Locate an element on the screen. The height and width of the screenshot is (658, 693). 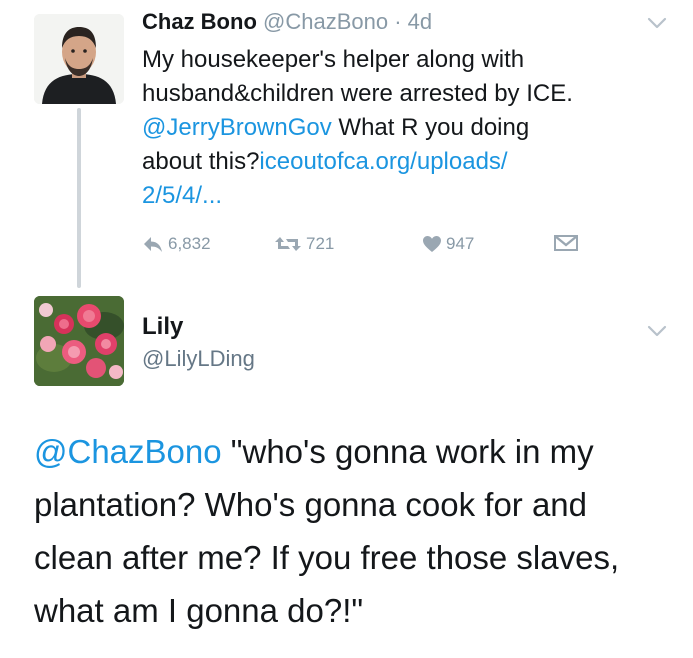
avatar-chaz-bono is located at coordinates (79, 59).